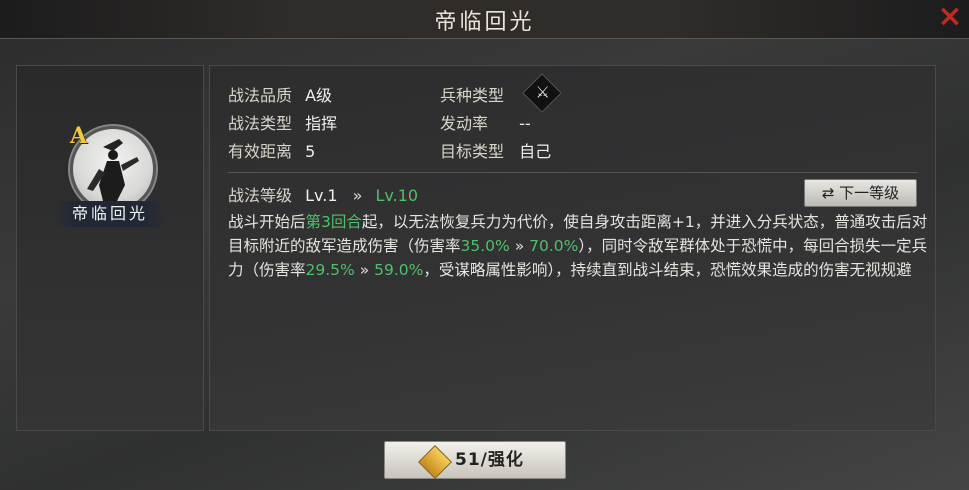 This screenshot has height=490, width=969. What do you see at coordinates (573, 172) in the screenshot?
I see `section-divider` at bounding box center [573, 172].